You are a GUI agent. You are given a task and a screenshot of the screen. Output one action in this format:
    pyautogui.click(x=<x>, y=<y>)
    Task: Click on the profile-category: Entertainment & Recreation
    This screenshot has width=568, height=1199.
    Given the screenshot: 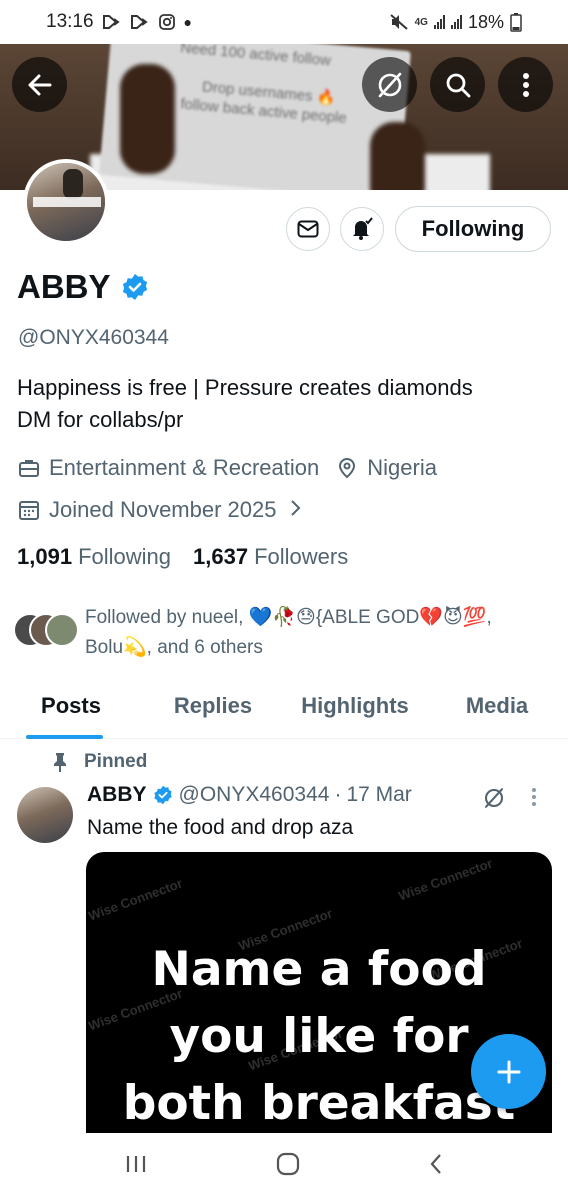 What is the action you would take?
    pyautogui.click(x=184, y=467)
    